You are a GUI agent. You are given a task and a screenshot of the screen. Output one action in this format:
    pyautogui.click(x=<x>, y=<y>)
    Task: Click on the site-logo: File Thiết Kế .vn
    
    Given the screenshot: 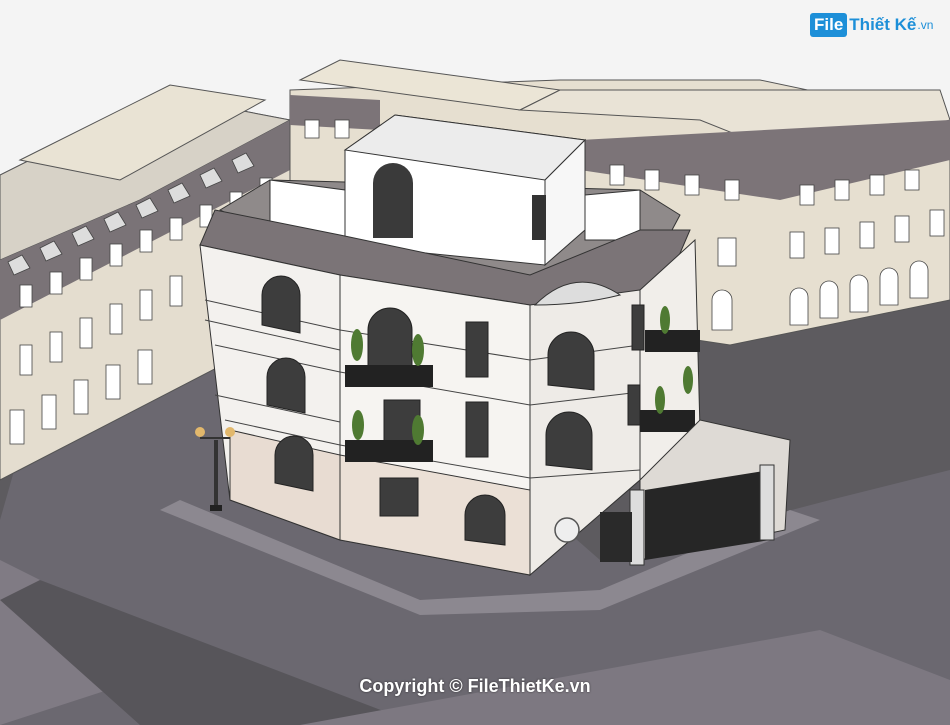 What is the action you would take?
    pyautogui.click(x=871, y=25)
    